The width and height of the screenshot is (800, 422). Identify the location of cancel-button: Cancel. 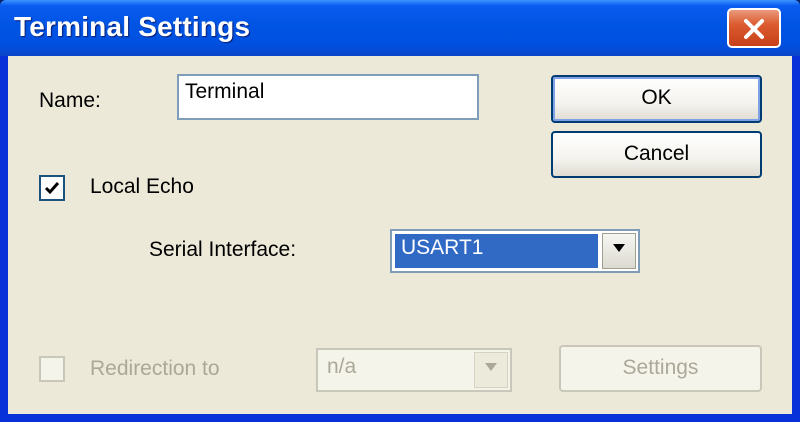
(656, 154).